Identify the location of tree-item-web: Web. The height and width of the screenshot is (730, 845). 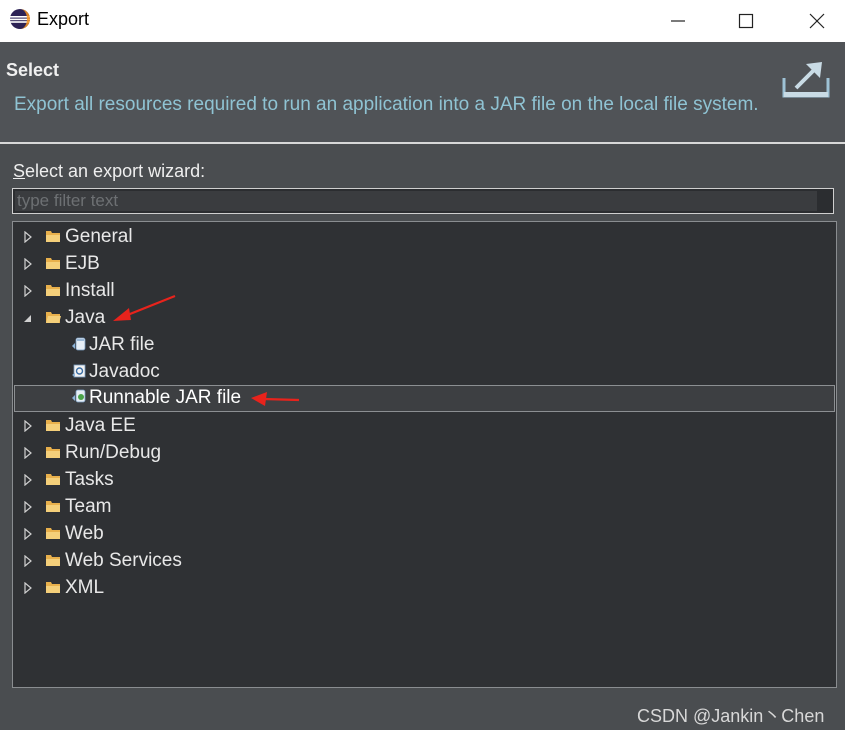
(424, 534).